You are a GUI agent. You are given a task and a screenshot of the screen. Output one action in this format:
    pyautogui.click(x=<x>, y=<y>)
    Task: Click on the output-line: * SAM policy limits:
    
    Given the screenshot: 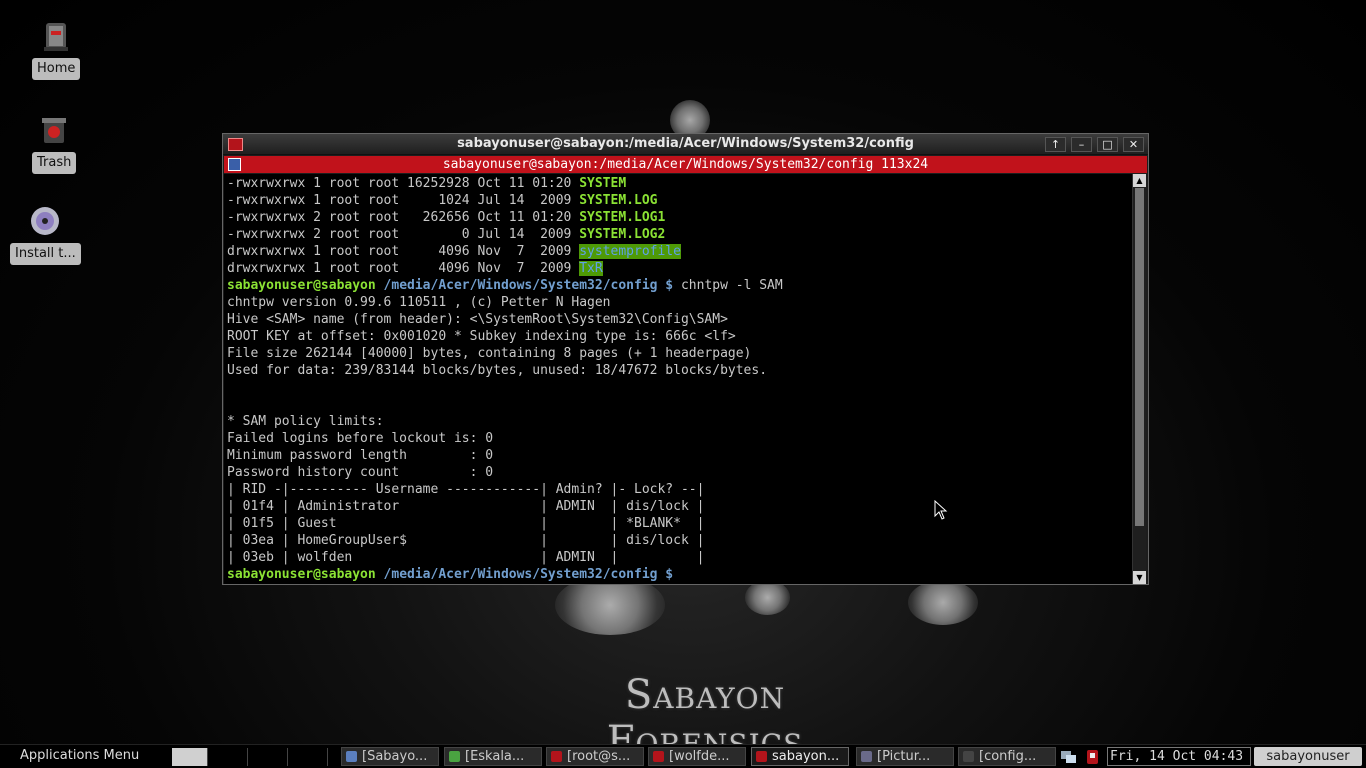 What is the action you would take?
    pyautogui.click(x=305, y=421)
    